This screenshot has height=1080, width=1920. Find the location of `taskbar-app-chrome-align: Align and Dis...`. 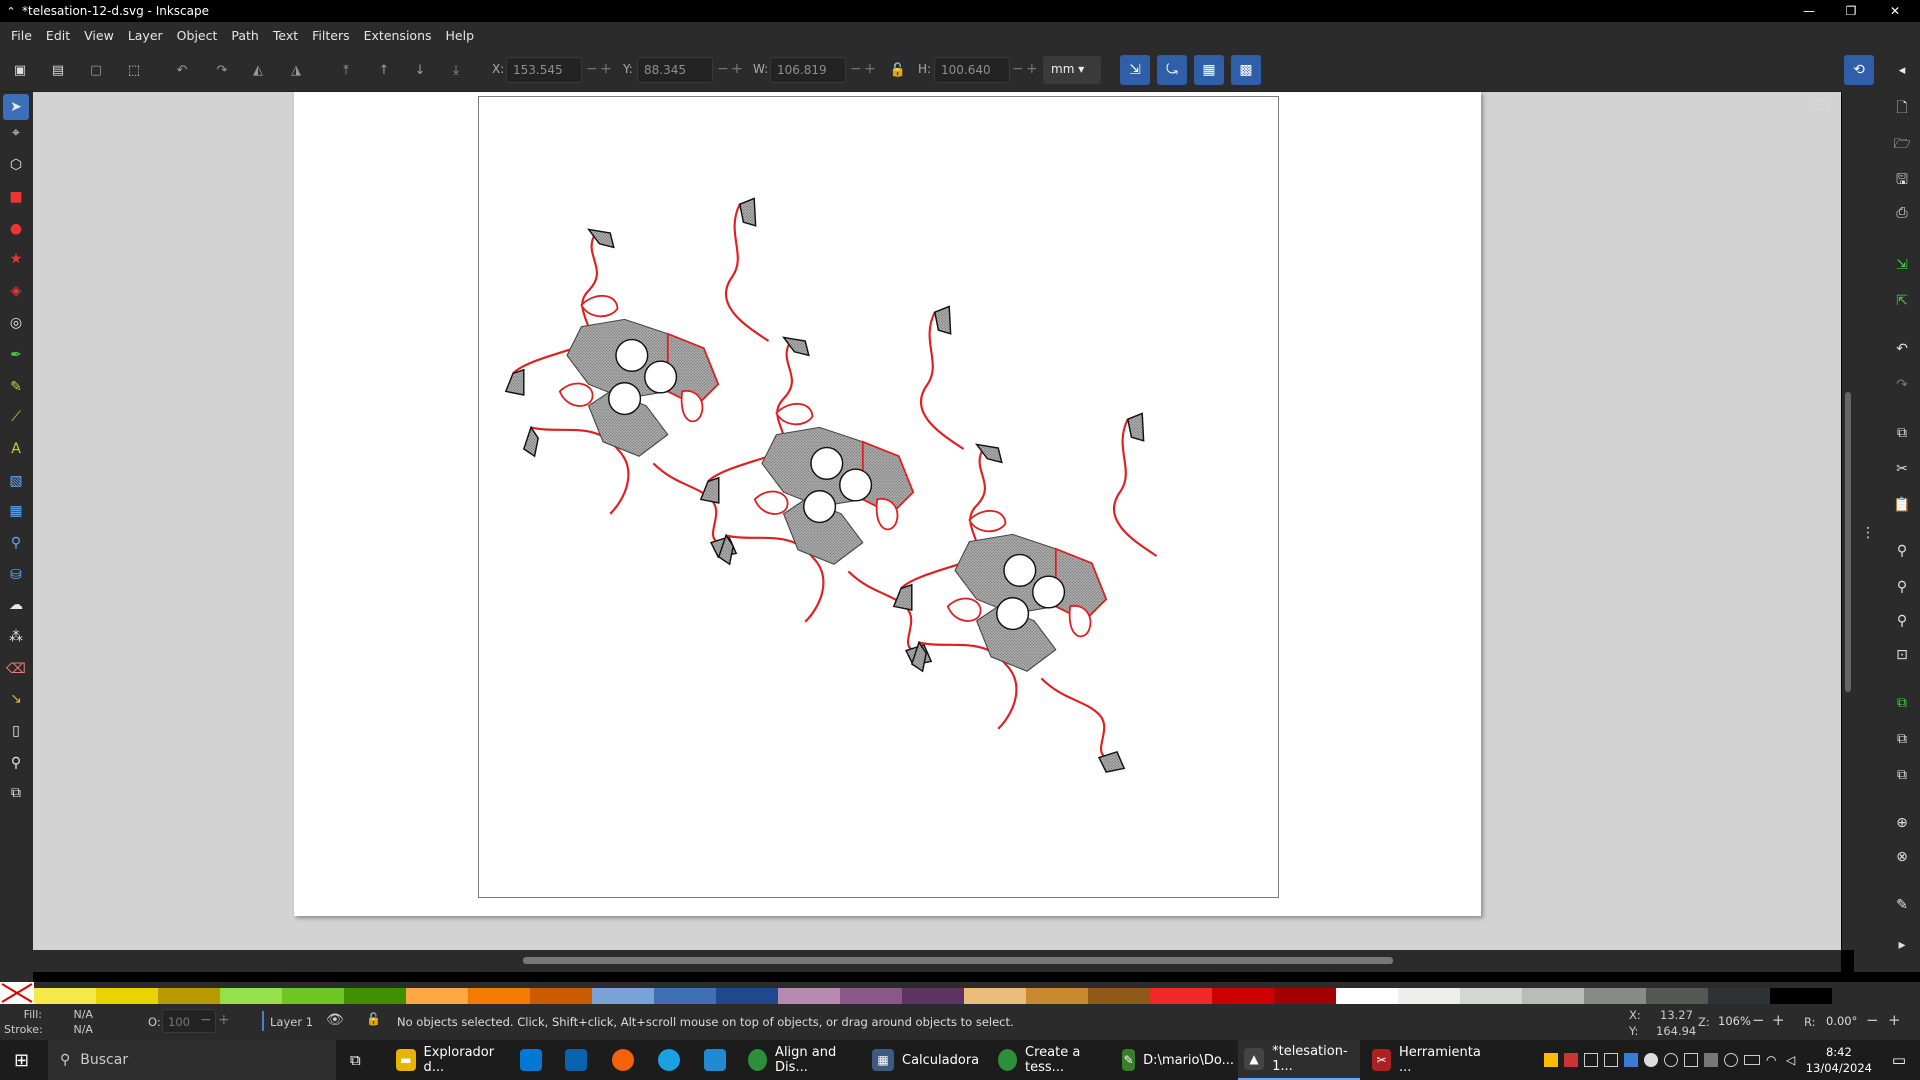

taskbar-app-chrome-align: Align and Dis... is located at coordinates (801, 1060).